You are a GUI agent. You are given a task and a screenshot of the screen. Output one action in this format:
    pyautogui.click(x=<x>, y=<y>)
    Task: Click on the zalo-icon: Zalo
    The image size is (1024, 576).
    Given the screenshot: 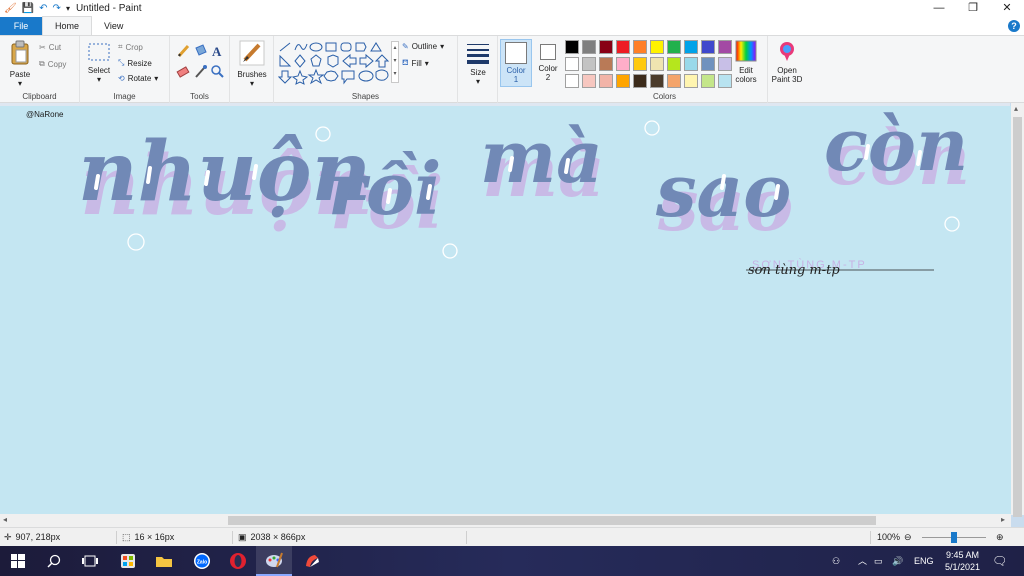 What is the action you would take?
    pyautogui.click(x=202, y=561)
    